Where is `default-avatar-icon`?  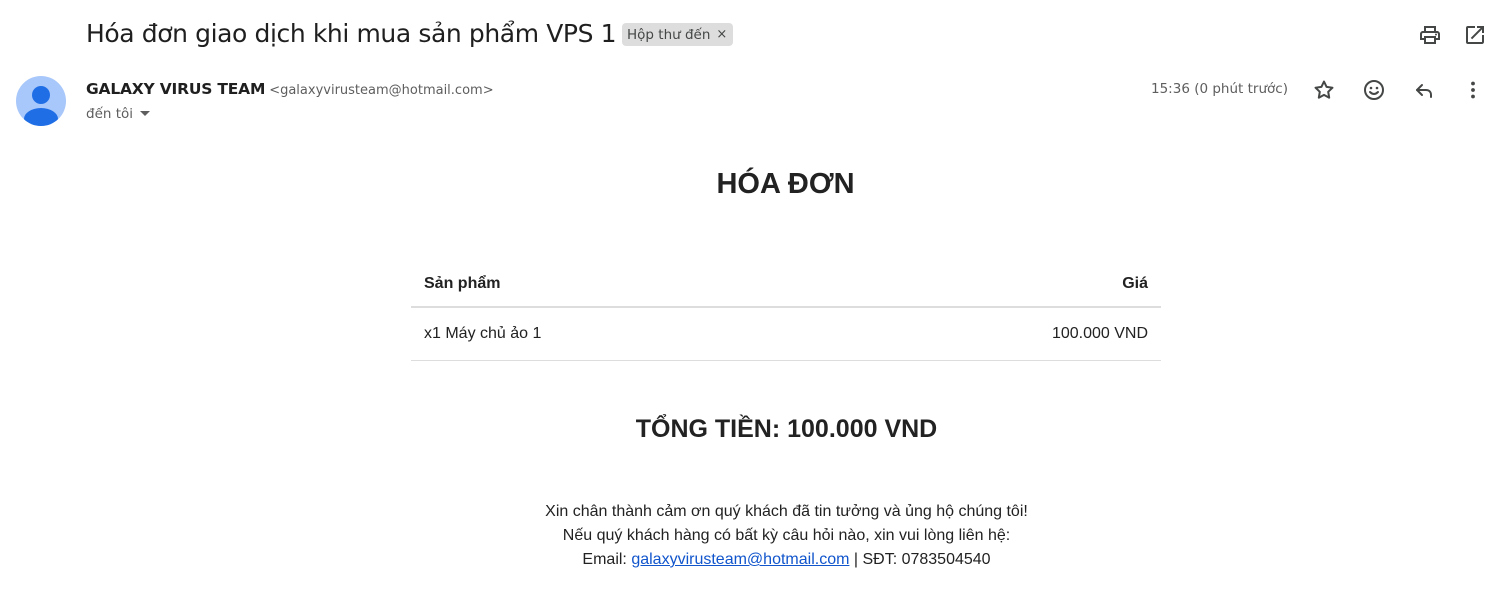
default-avatar-icon is located at coordinates (41, 106).